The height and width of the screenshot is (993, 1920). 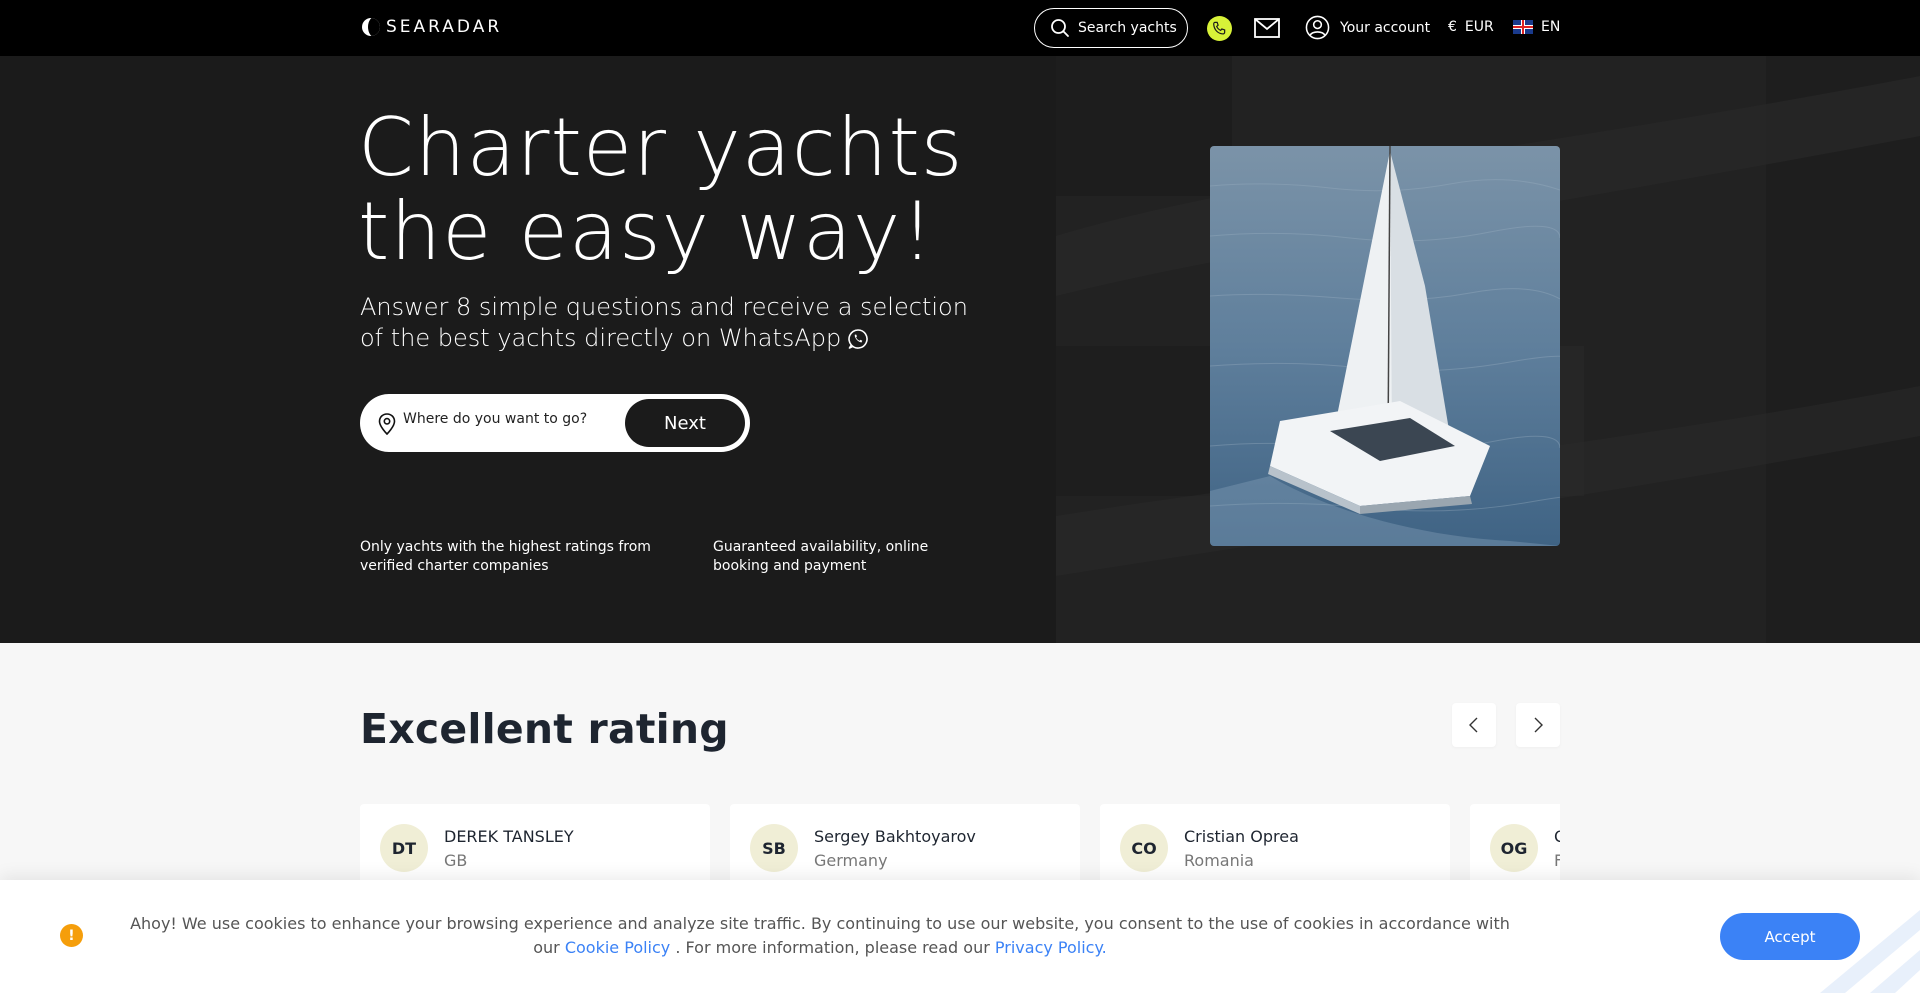 I want to click on cookie-text-middle: . For more information, please read our, so click(x=832, y=947).